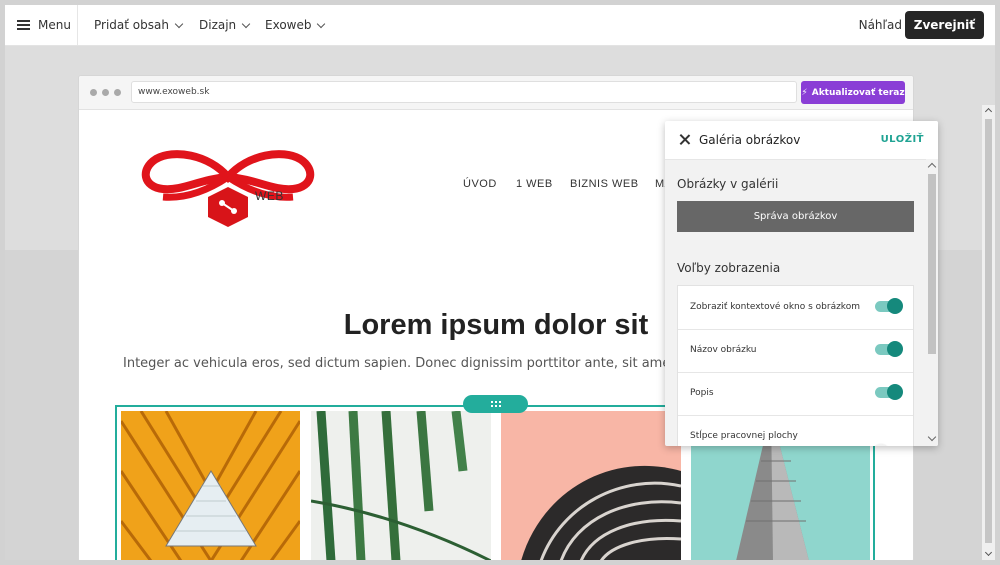 Image resolution: width=1000 pixels, height=565 pixels. Describe the element at coordinates (795, 216) in the screenshot. I see `manage-images-button: Správa obrázkov` at that location.